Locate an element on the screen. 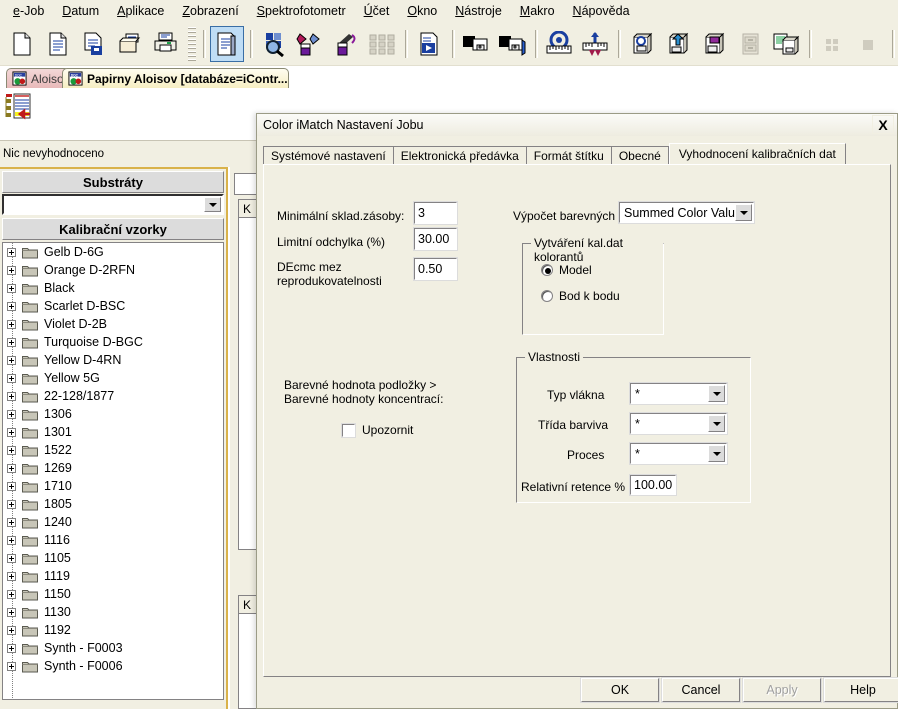  menu-item-datum: Datum is located at coordinates (80, 11).